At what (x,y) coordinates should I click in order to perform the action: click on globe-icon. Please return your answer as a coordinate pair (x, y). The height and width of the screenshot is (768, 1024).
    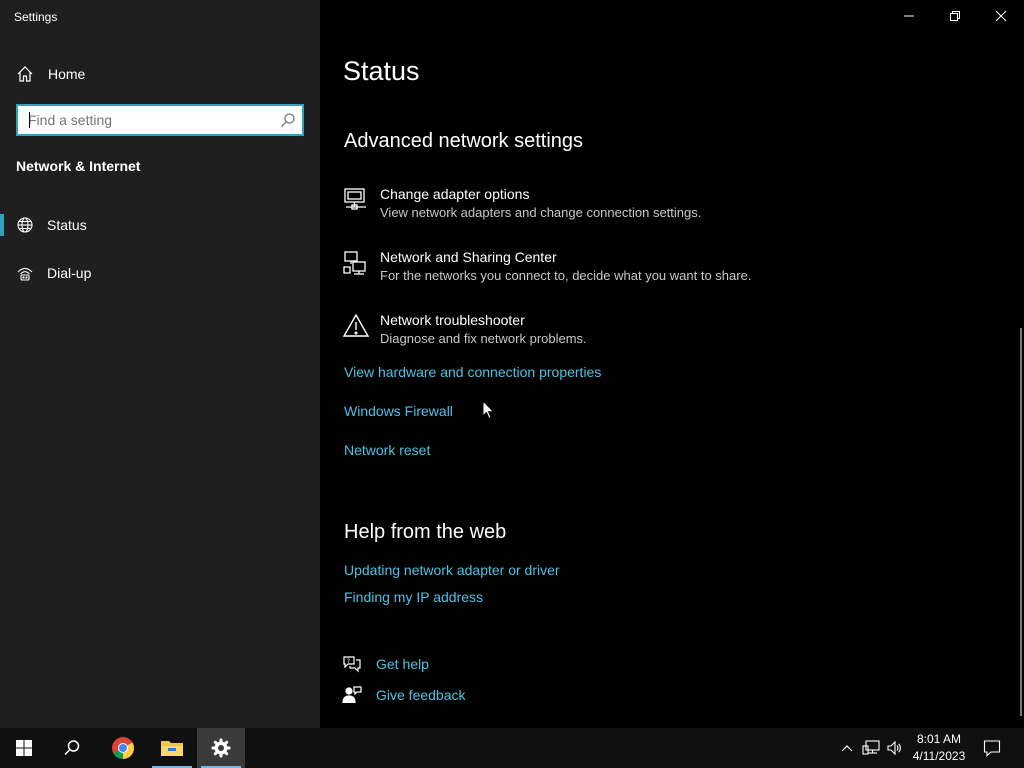
    Looking at the image, I should click on (25, 225).